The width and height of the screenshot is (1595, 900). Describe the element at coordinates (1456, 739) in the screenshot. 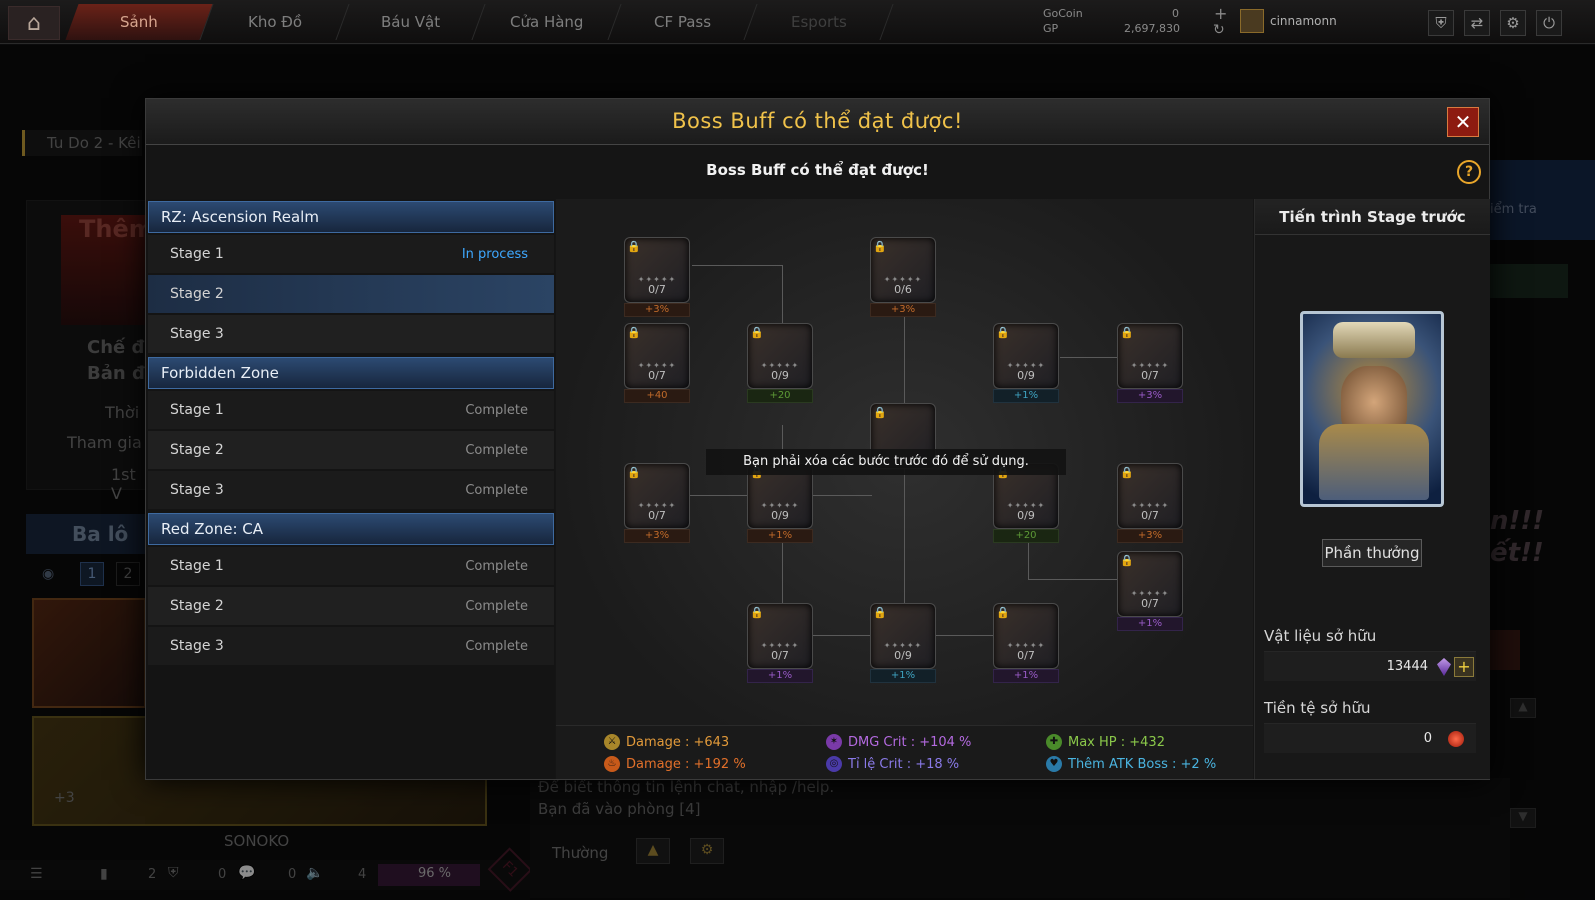

I see `coin-icon` at that location.